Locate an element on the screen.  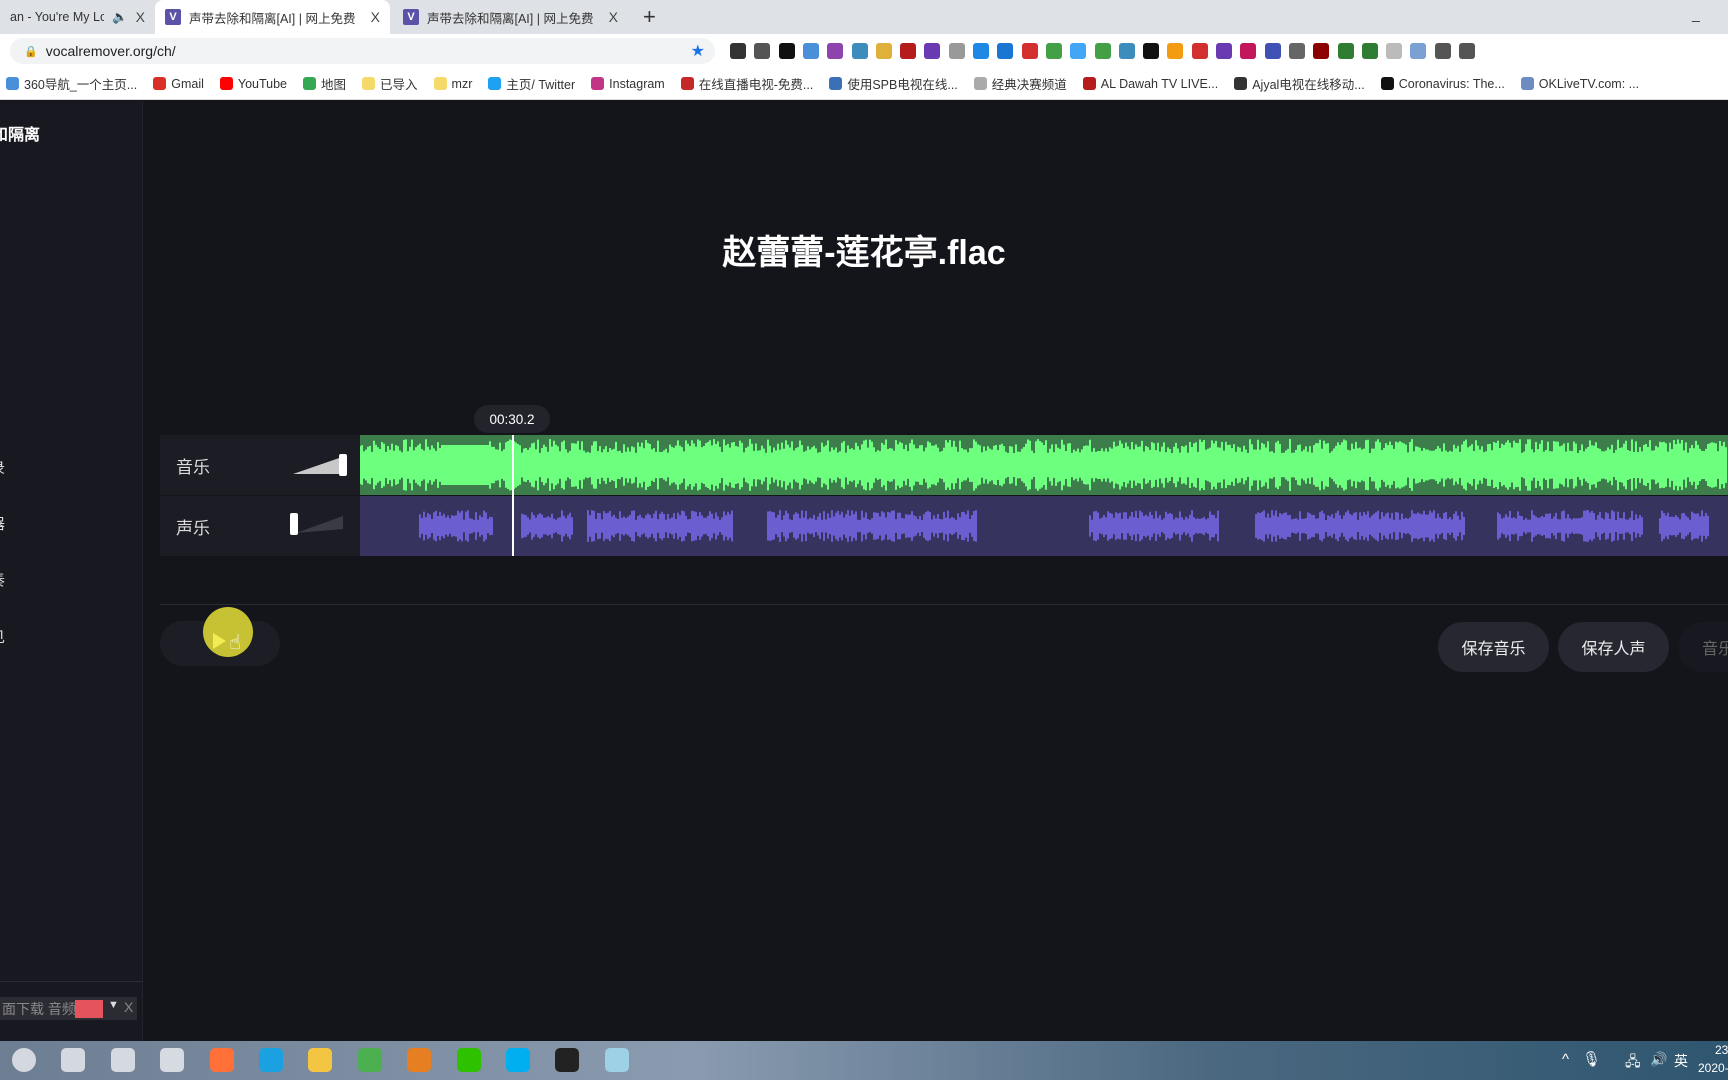
sidebar-item-4: 见 is located at coordinates (2, 636).